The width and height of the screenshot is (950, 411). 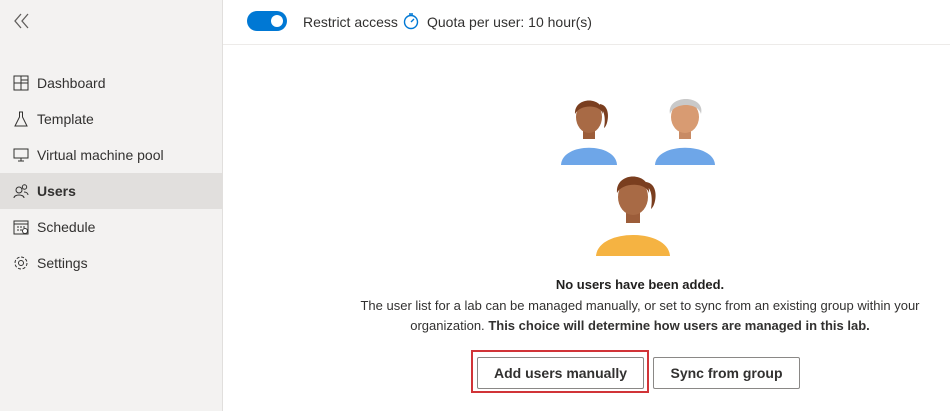 I want to click on collapse-sidebar-icon, so click(x=22, y=21).